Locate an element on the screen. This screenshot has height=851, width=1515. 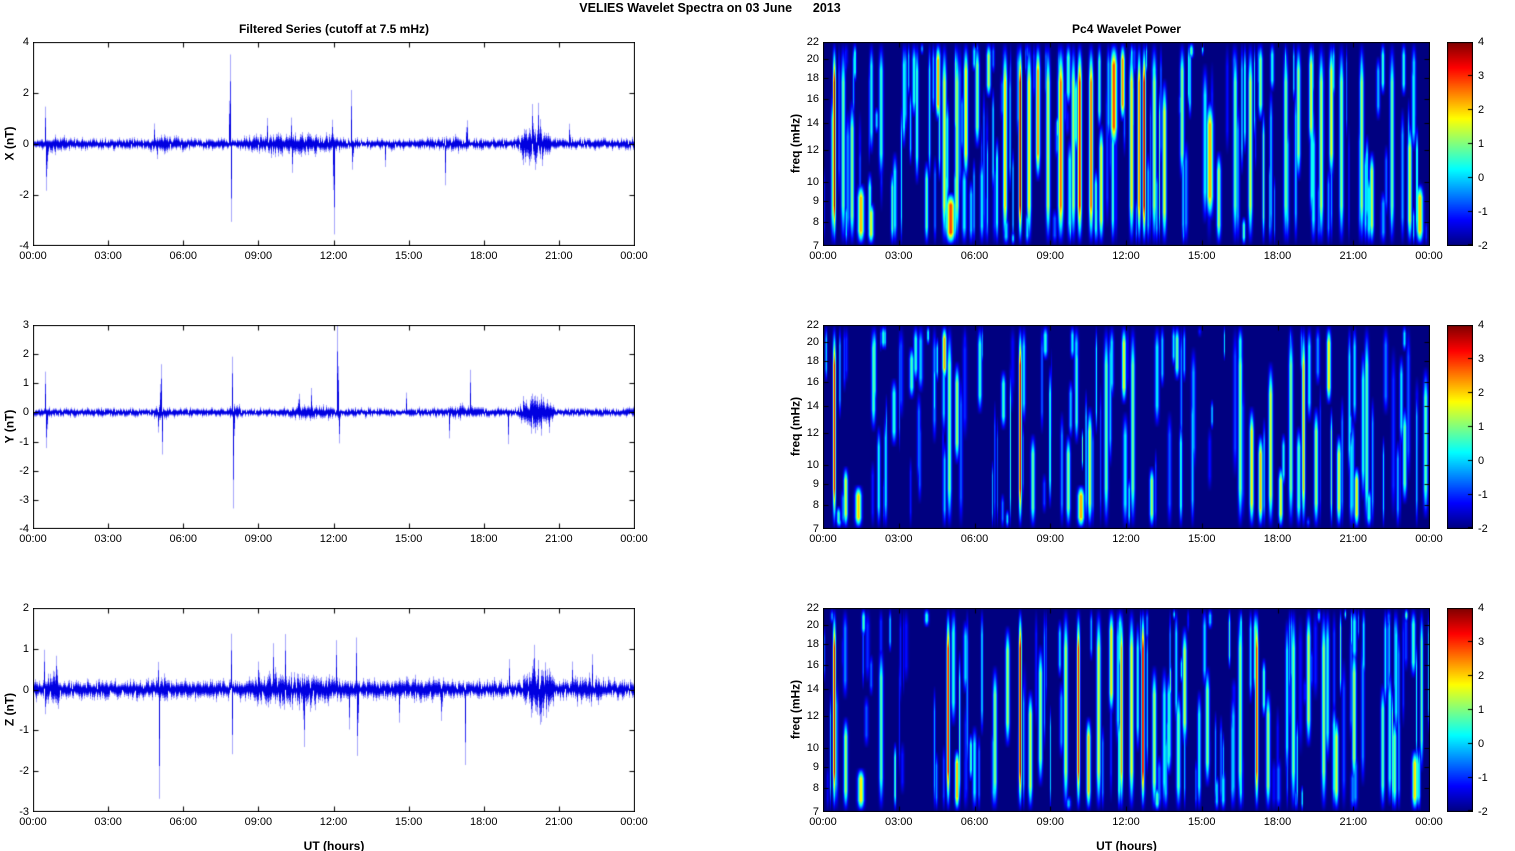
timeseries-x-plot is located at coordinates (334, 144).